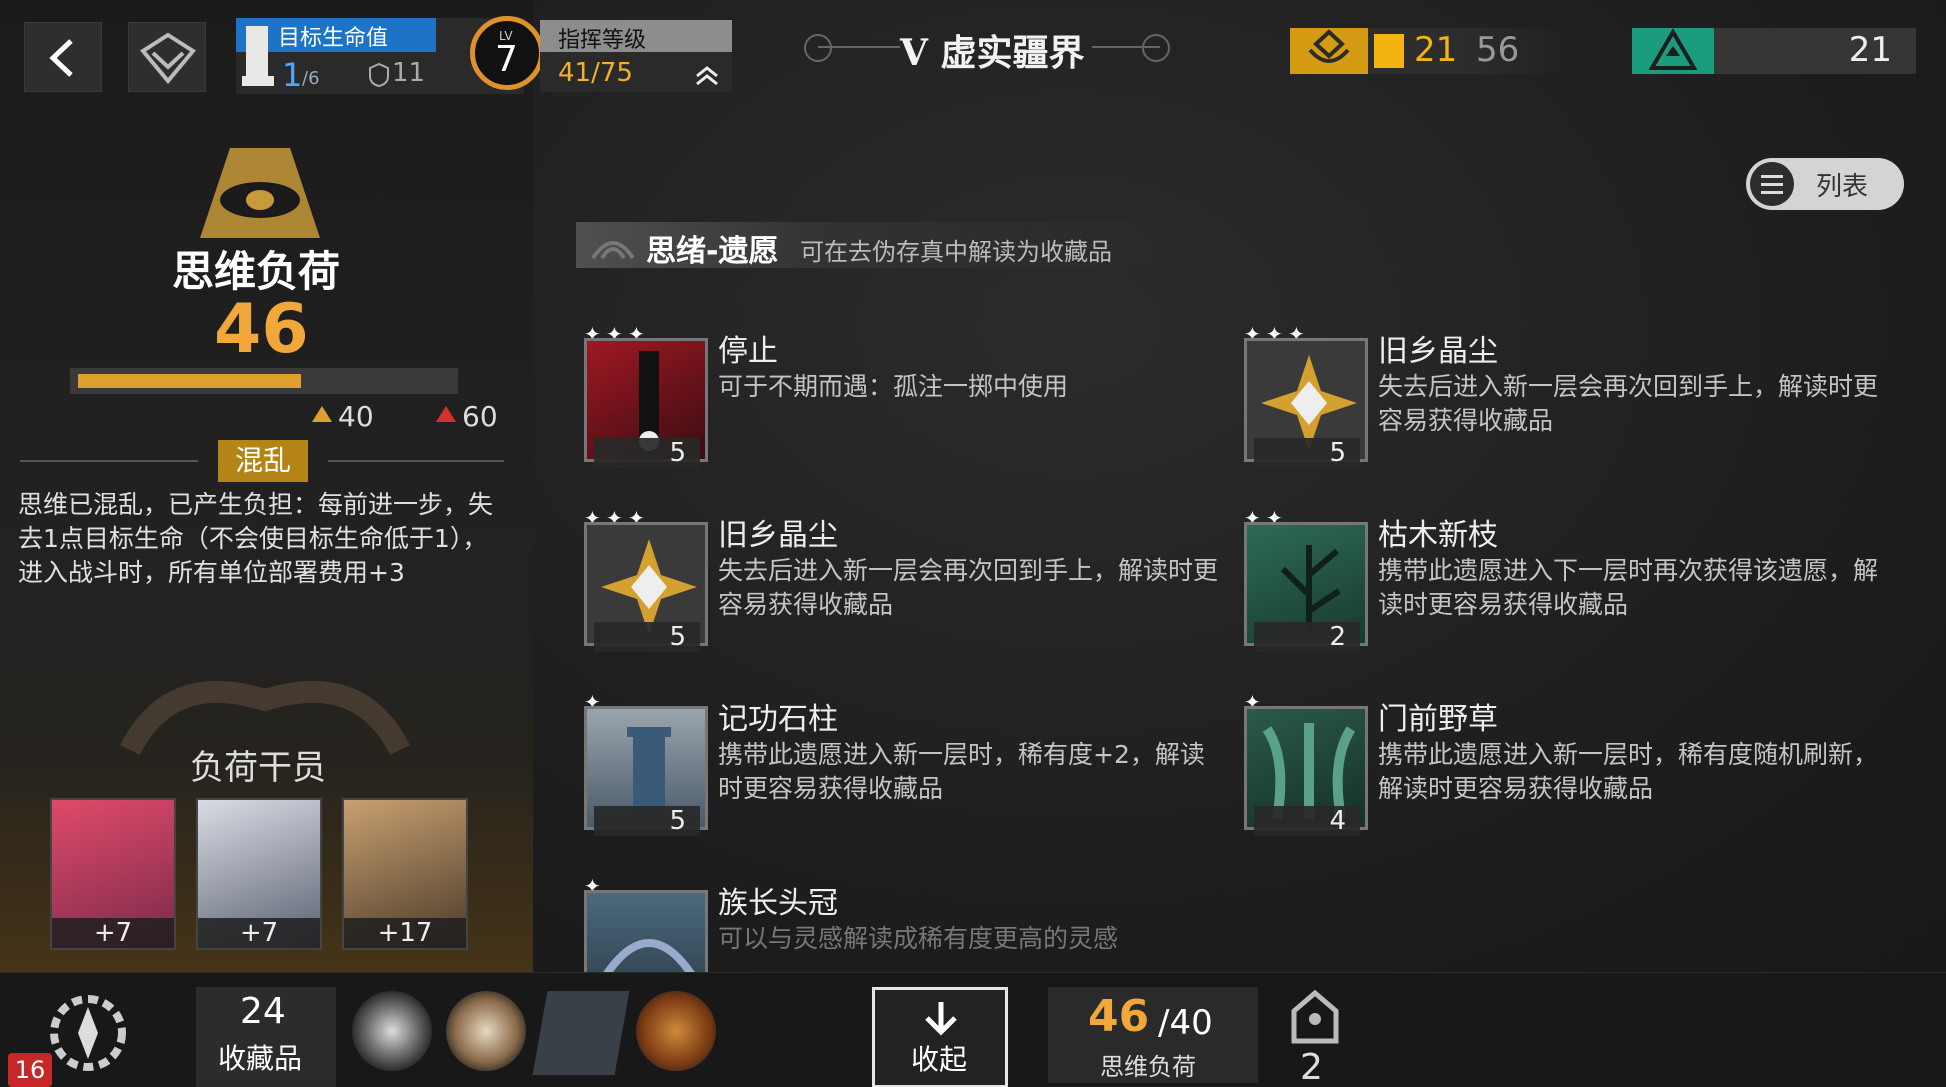  I want to click on collectible-planet-icon, so click(676, 1031).